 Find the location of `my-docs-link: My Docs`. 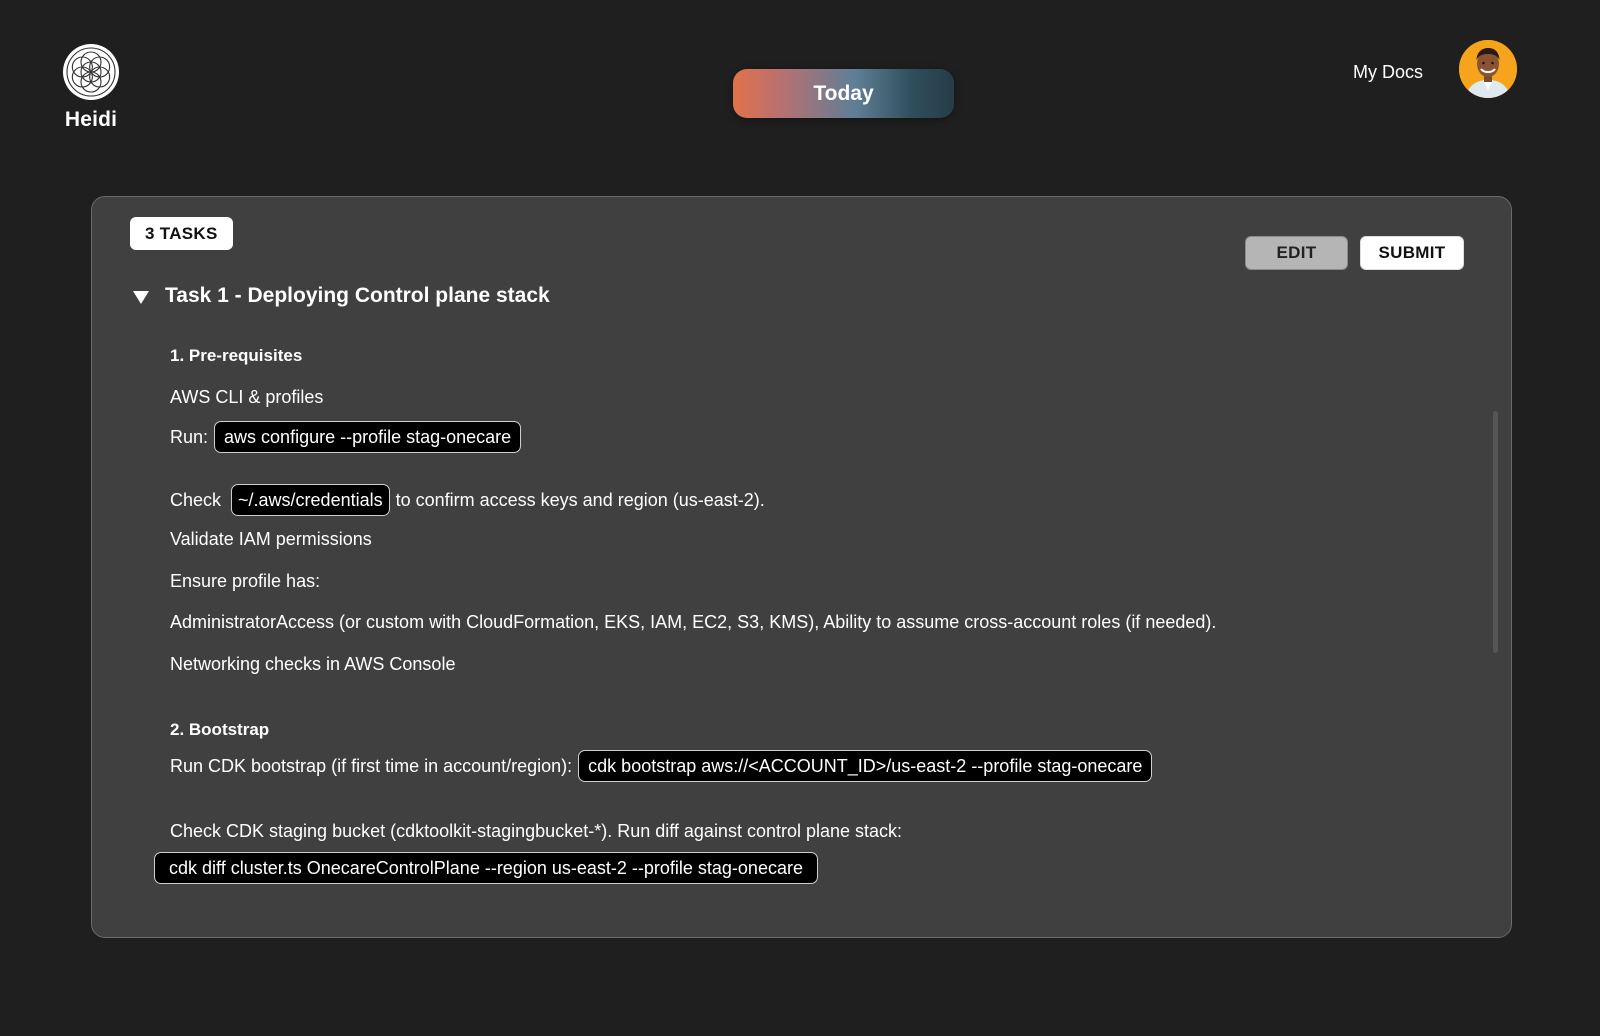

my-docs-link: My Docs is located at coordinates (1388, 72).